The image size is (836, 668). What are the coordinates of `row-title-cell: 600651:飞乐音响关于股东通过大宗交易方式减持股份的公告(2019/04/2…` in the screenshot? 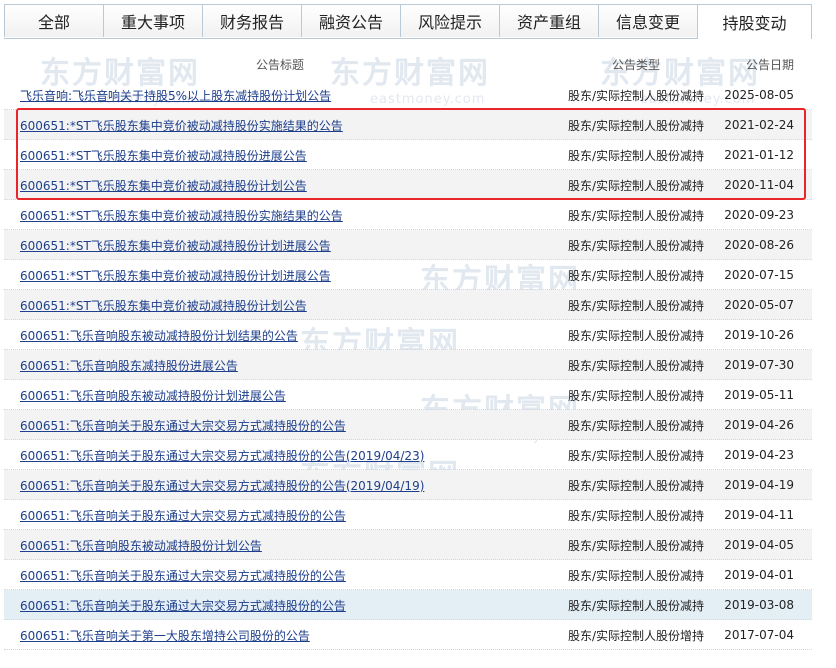 It's located at (280, 455).